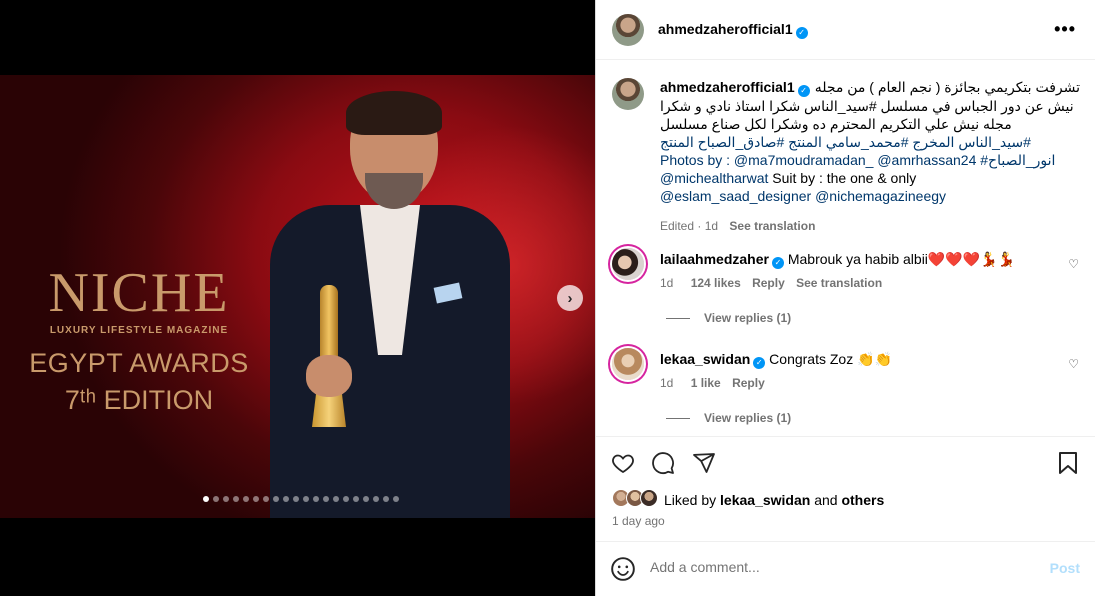  Describe the element at coordinates (826, 500) in the screenshot. I see `likes-and: and` at that location.